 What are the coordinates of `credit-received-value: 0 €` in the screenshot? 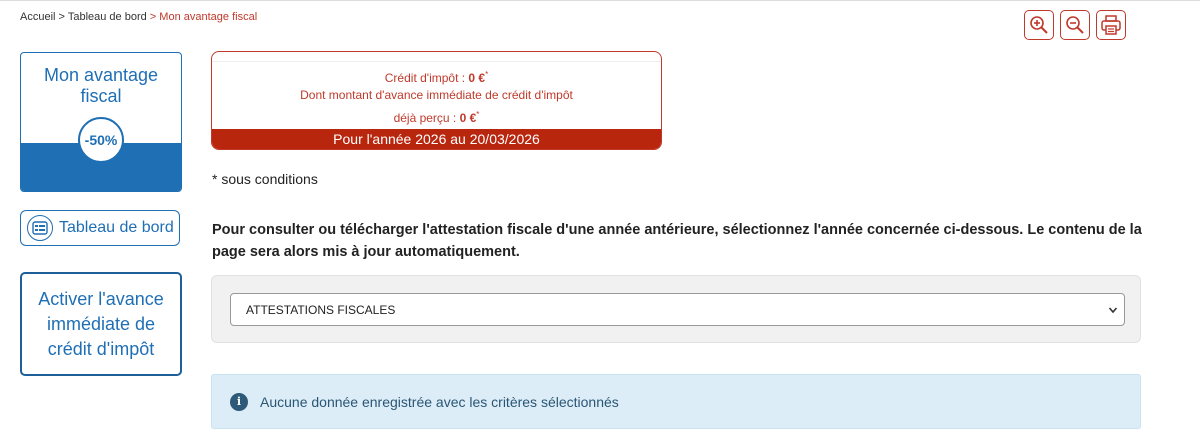 It's located at (468, 118).